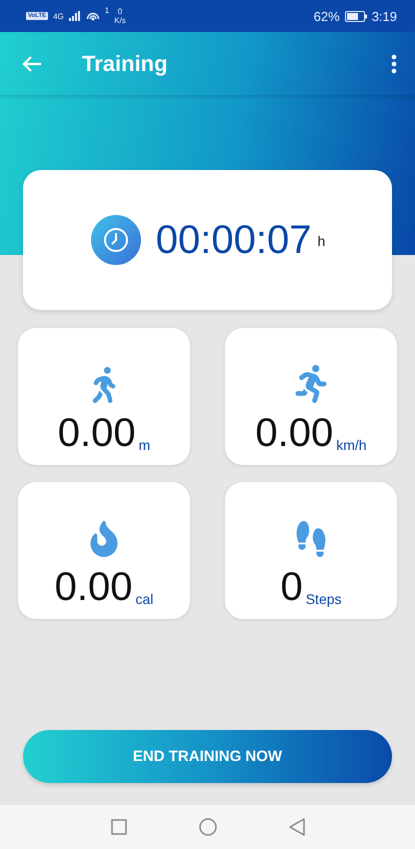 The height and width of the screenshot is (849, 415). I want to click on end-training-button: END TRAINING NOW, so click(207, 756).